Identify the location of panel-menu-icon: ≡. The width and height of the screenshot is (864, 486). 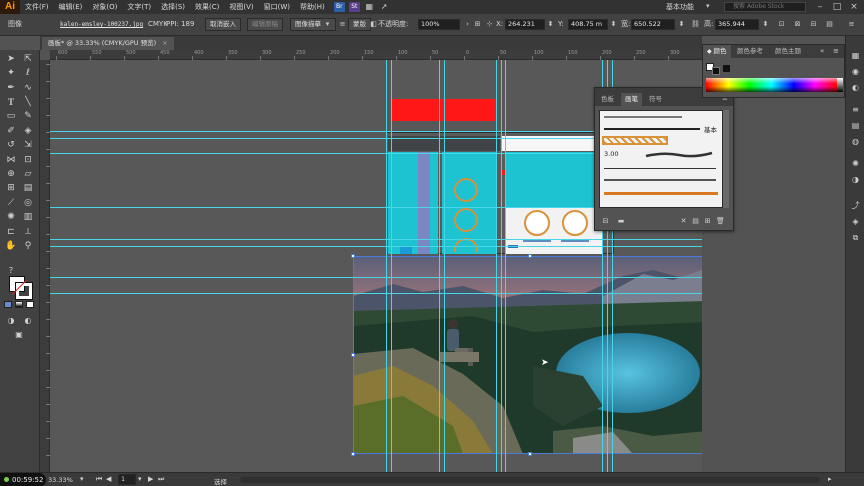
(836, 51).